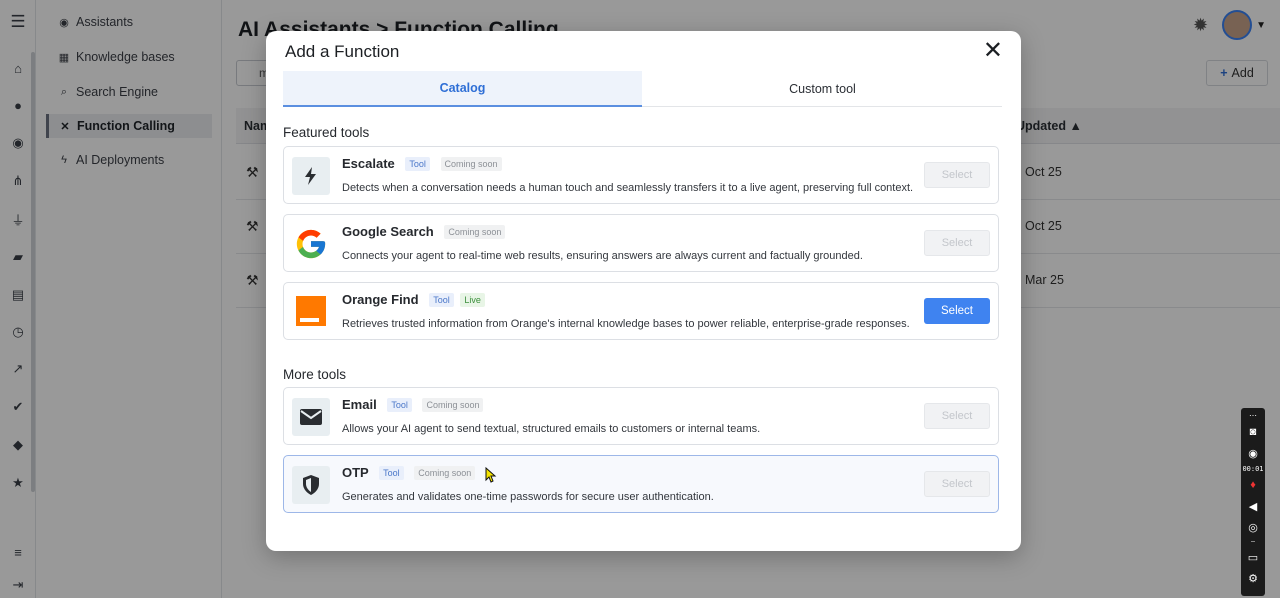 The image size is (1280, 598). What do you see at coordinates (388, 231) in the screenshot?
I see `tool-name: Google Search` at bounding box center [388, 231].